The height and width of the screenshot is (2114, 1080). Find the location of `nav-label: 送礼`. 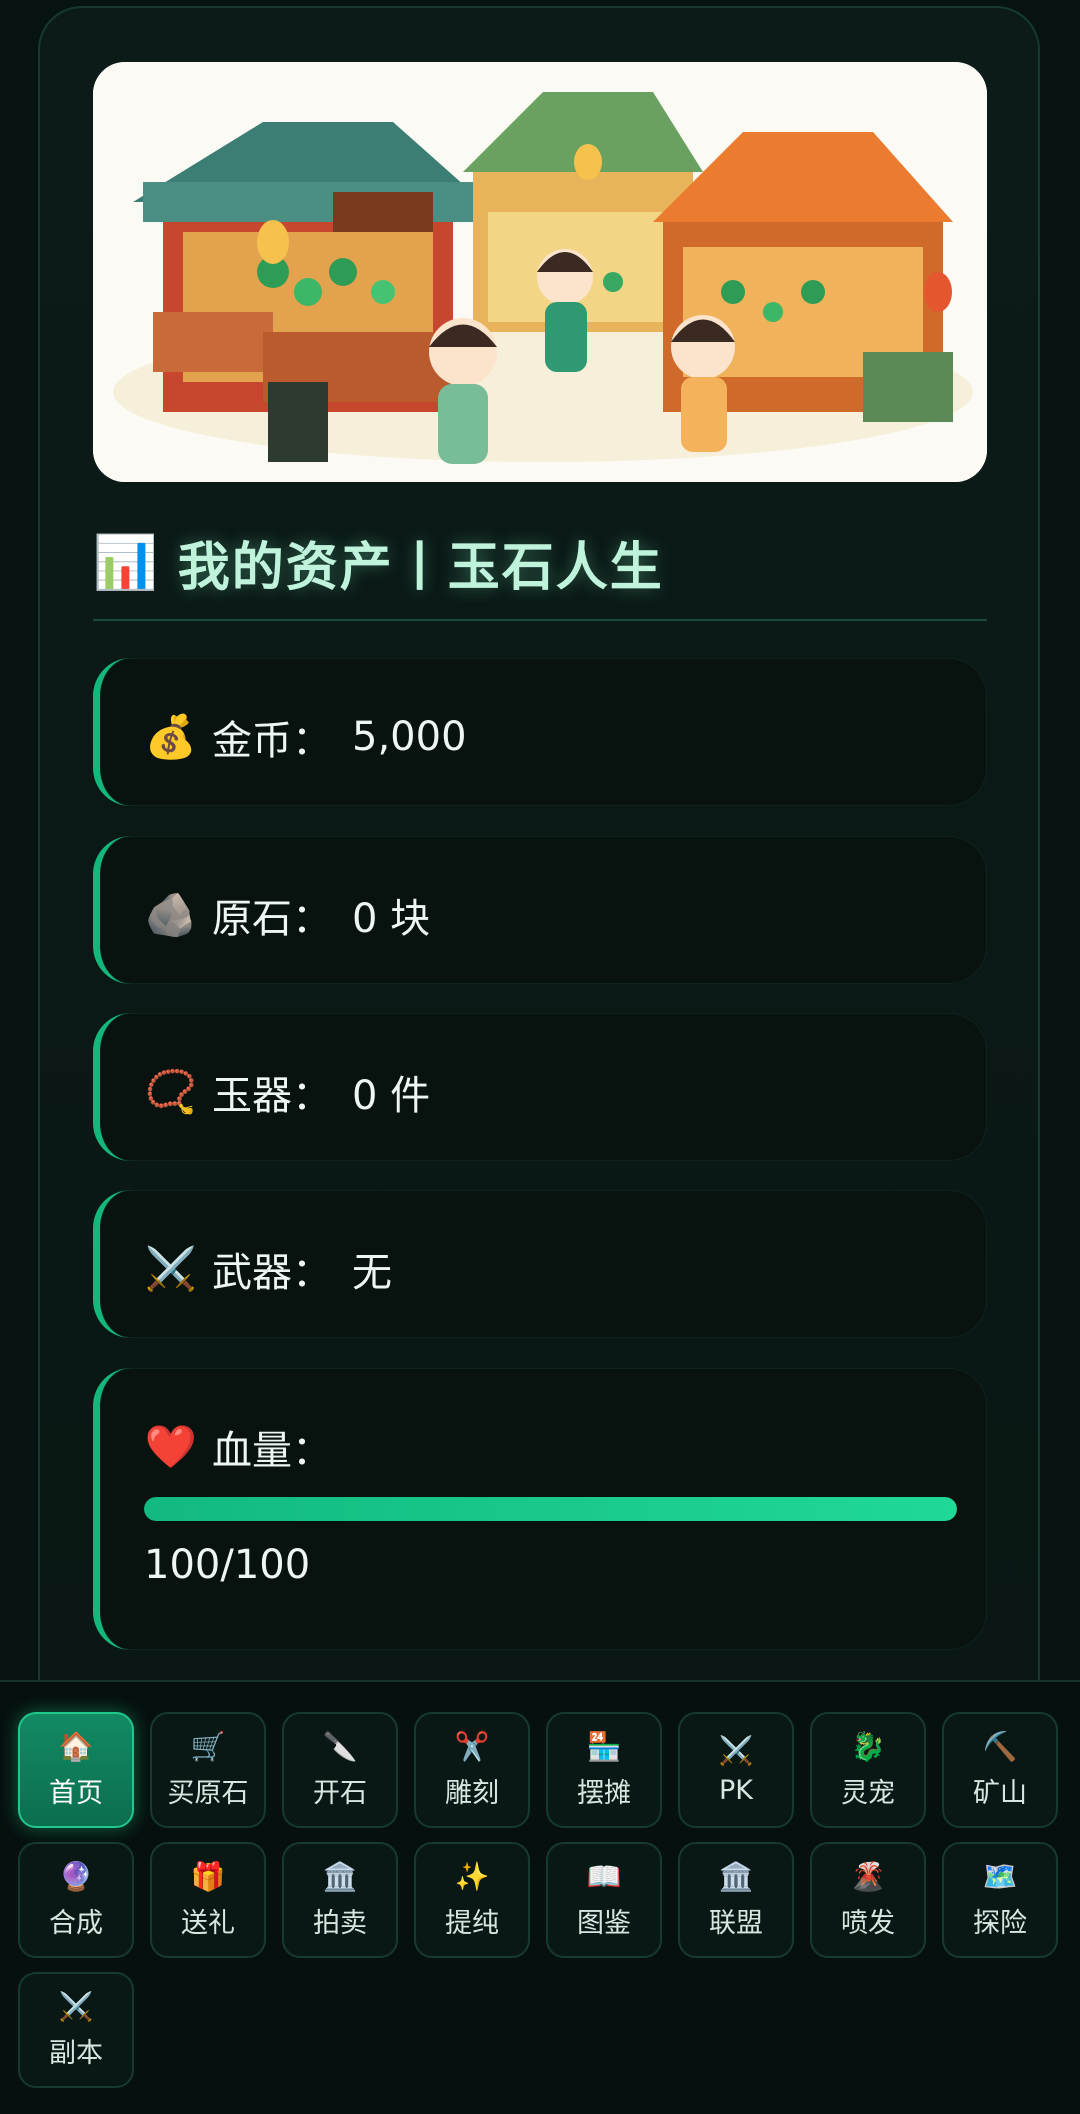

nav-label: 送礼 is located at coordinates (208, 1923).